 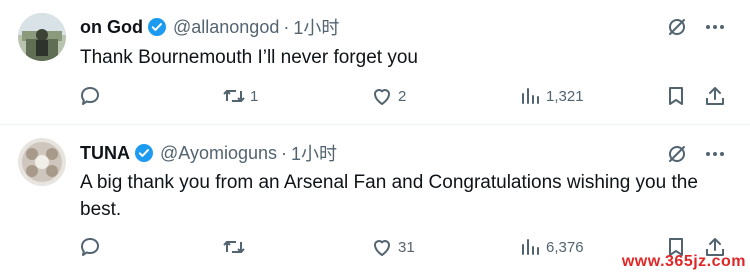 I want to click on like-count: 31, so click(x=406, y=247).